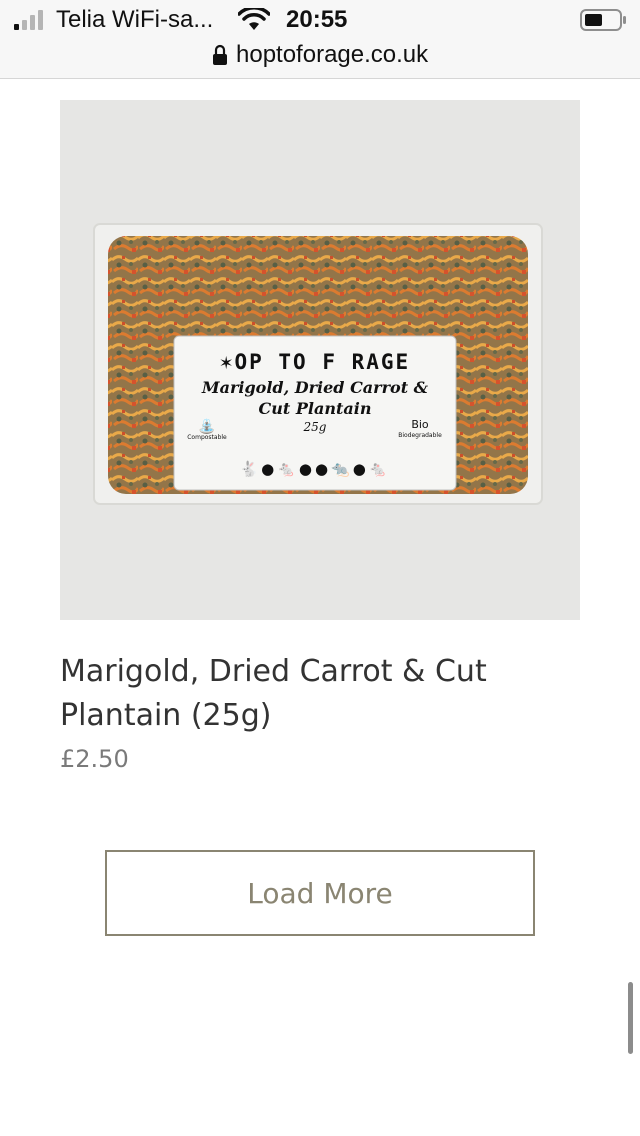 The image size is (640, 1136). What do you see at coordinates (420, 424) in the screenshot?
I see `bio-leaf-icon: Bio` at bounding box center [420, 424].